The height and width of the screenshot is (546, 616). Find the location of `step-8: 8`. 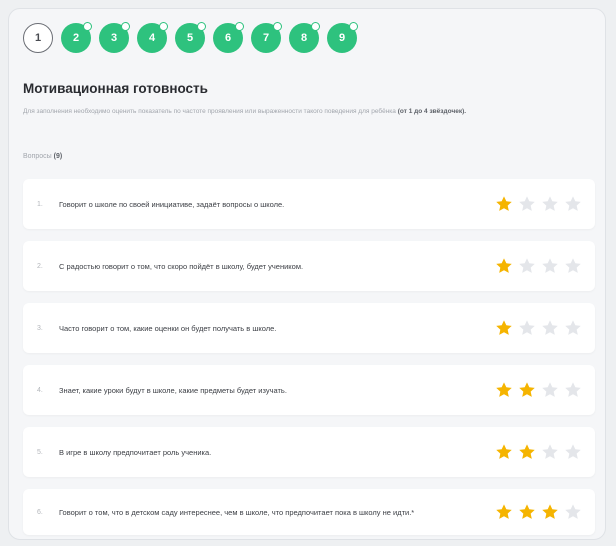

step-8: 8 is located at coordinates (304, 37).